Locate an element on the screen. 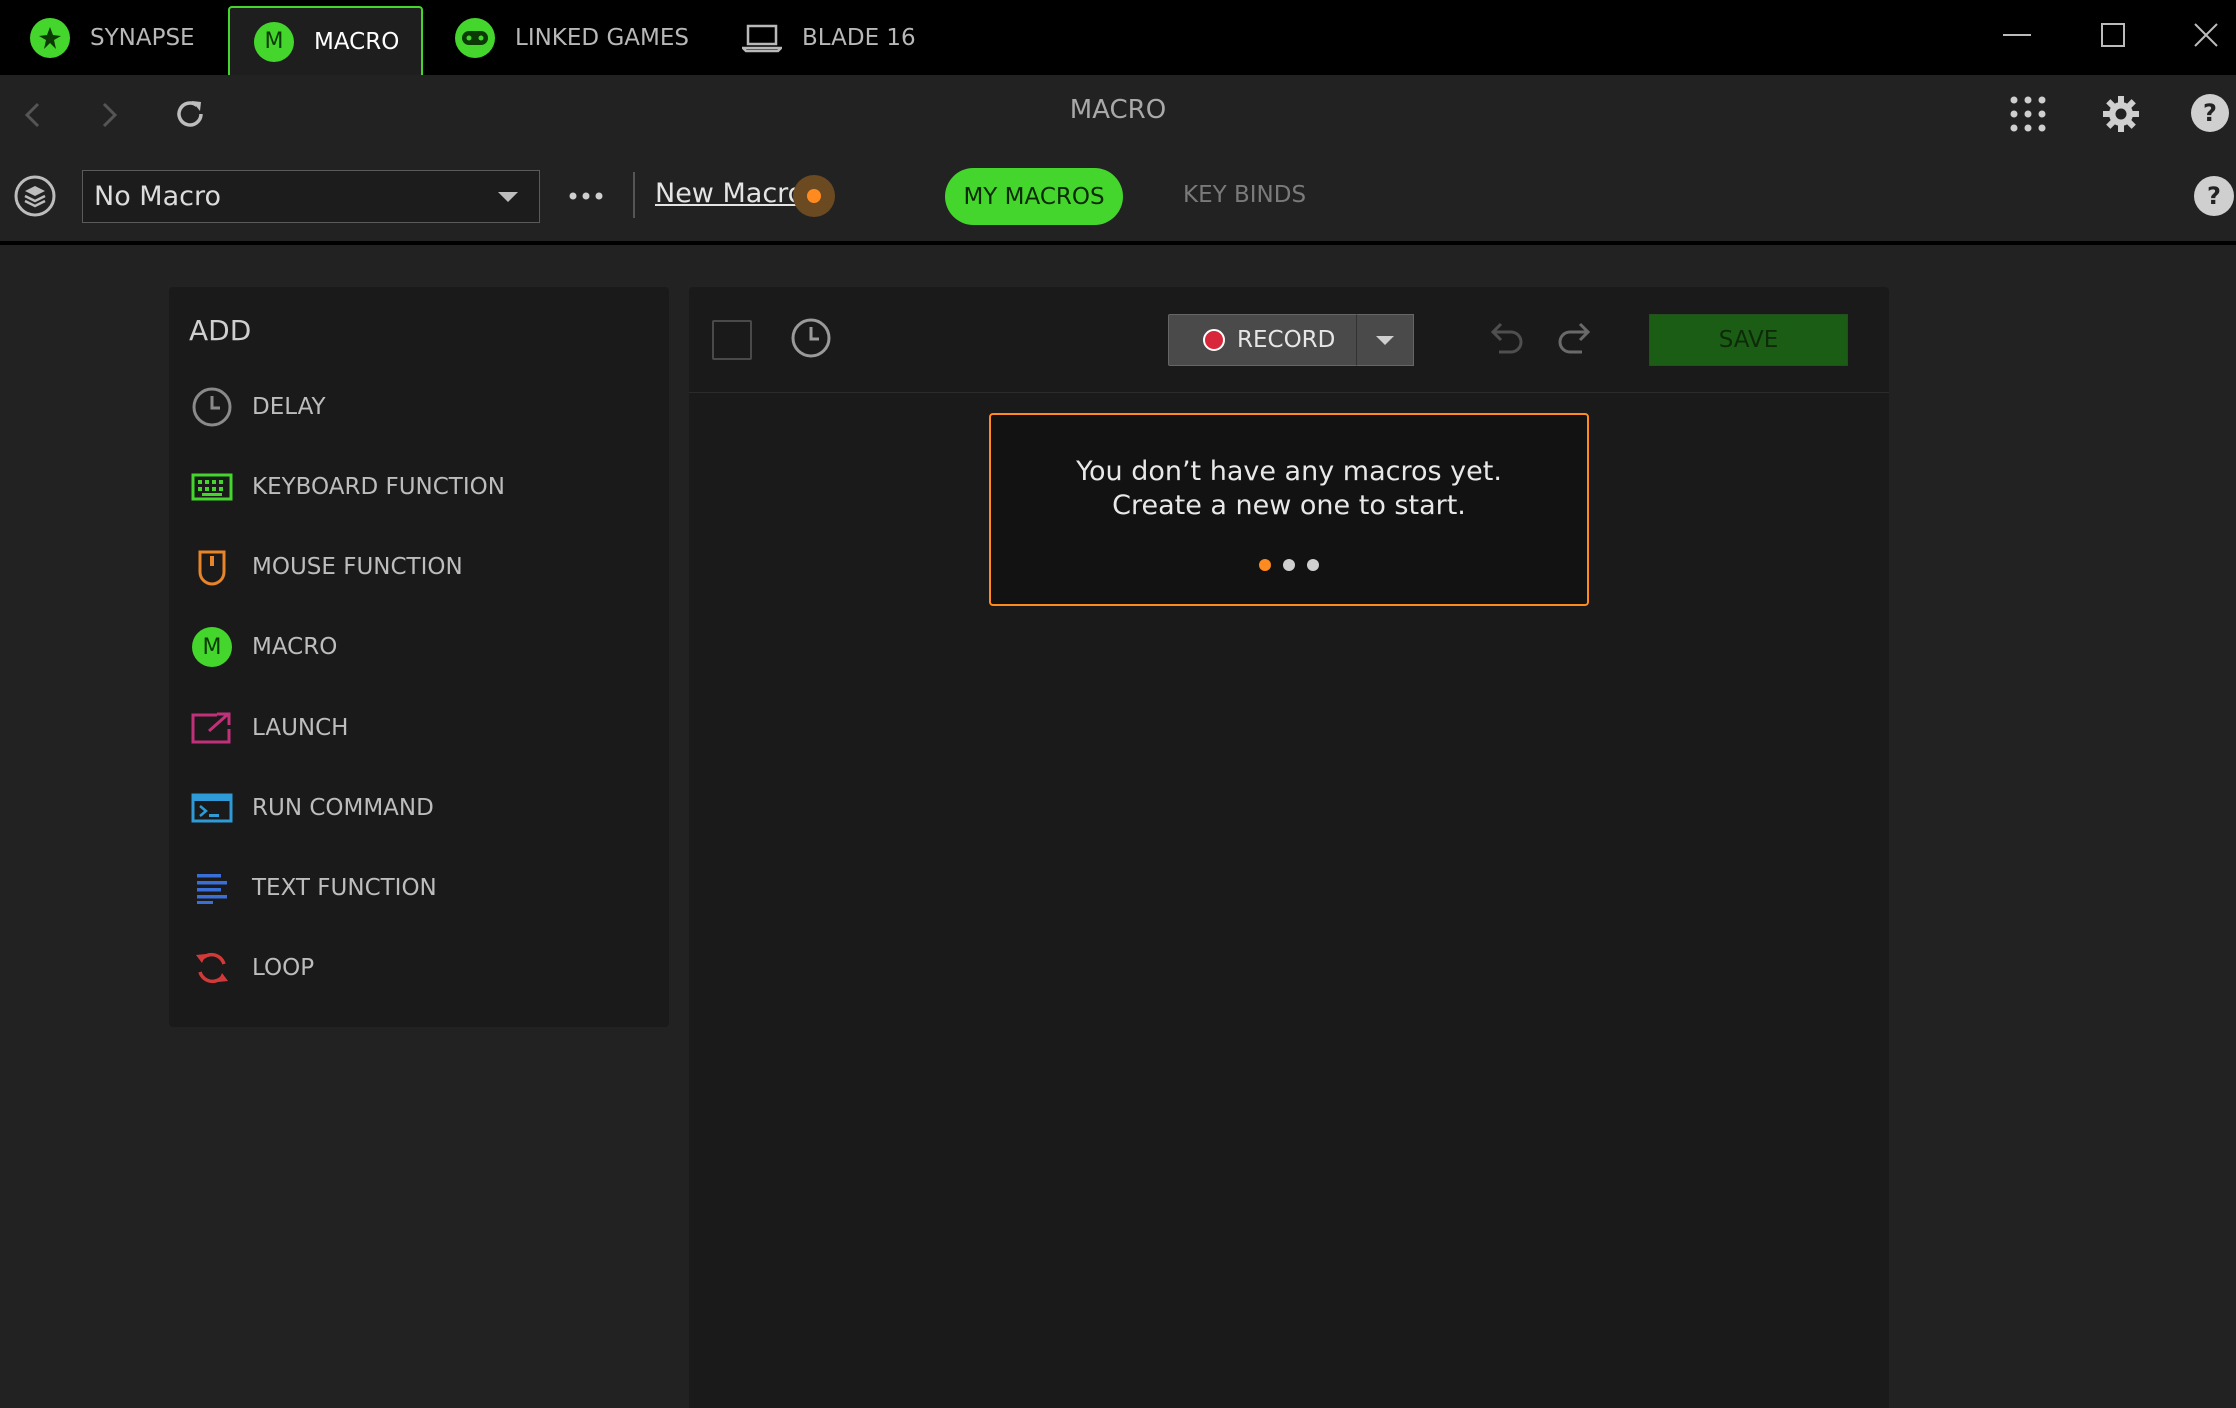 The image size is (2236, 1408). add-item-text-function: TEXT FUNCTION is located at coordinates (419, 888).